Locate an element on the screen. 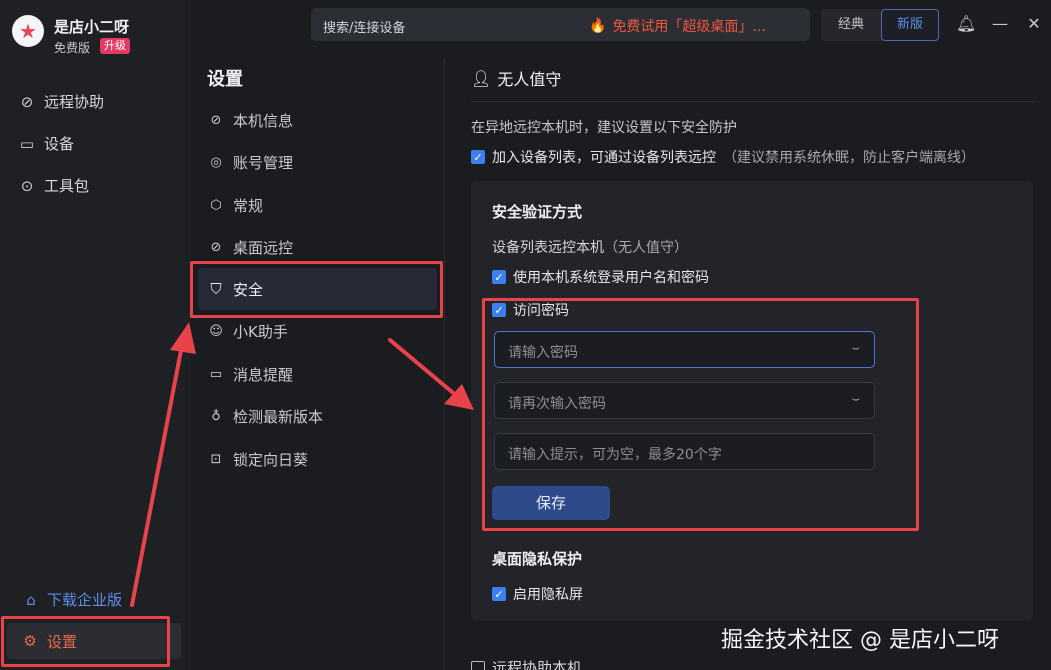  search-input-label: 搜索/连接设备 is located at coordinates (364, 28).